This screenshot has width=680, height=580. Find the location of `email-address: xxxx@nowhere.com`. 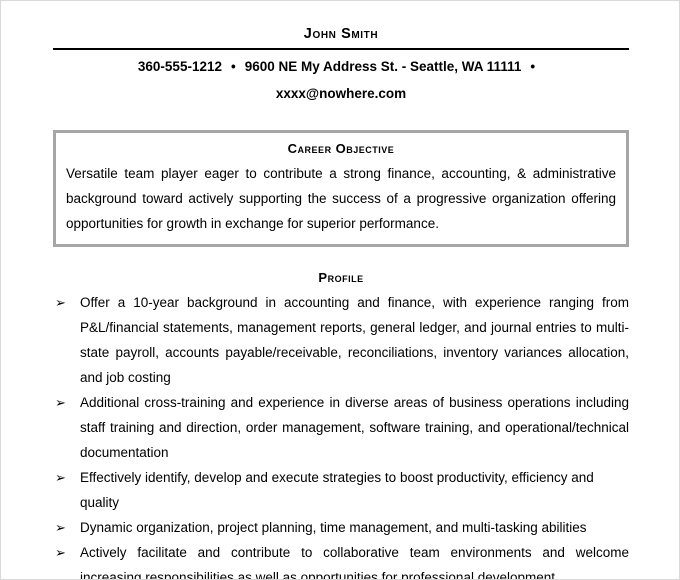

email-address: xxxx@nowhere.com is located at coordinates (341, 93).